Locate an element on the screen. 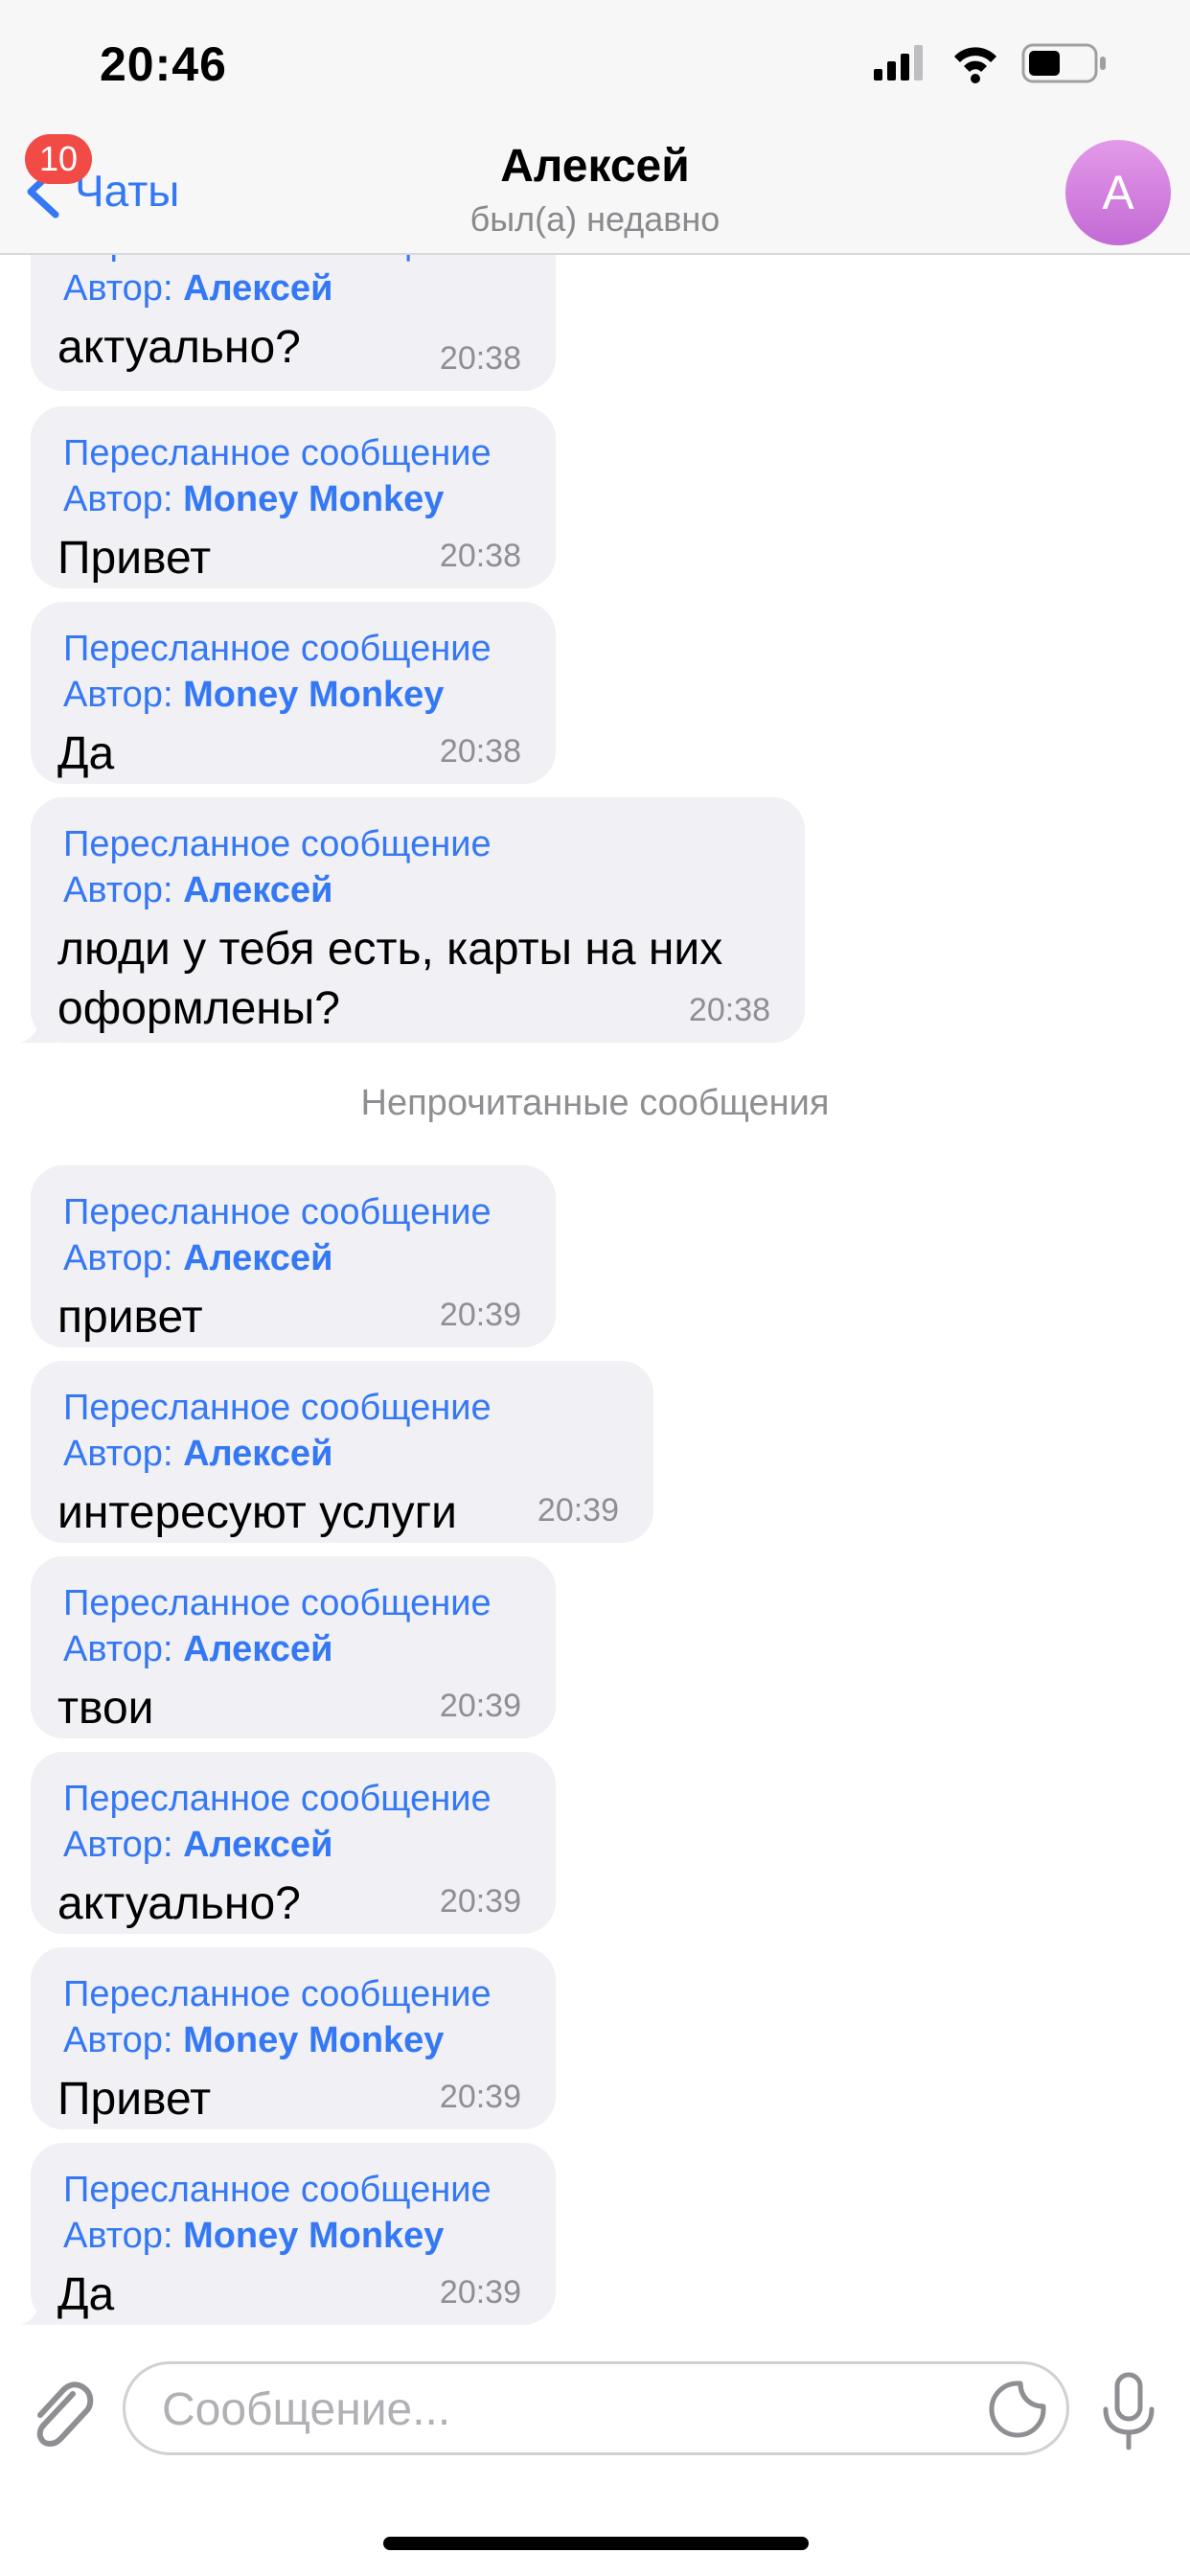 The height and width of the screenshot is (2576, 1190). chat-title: Алексей is located at coordinates (595, 166).